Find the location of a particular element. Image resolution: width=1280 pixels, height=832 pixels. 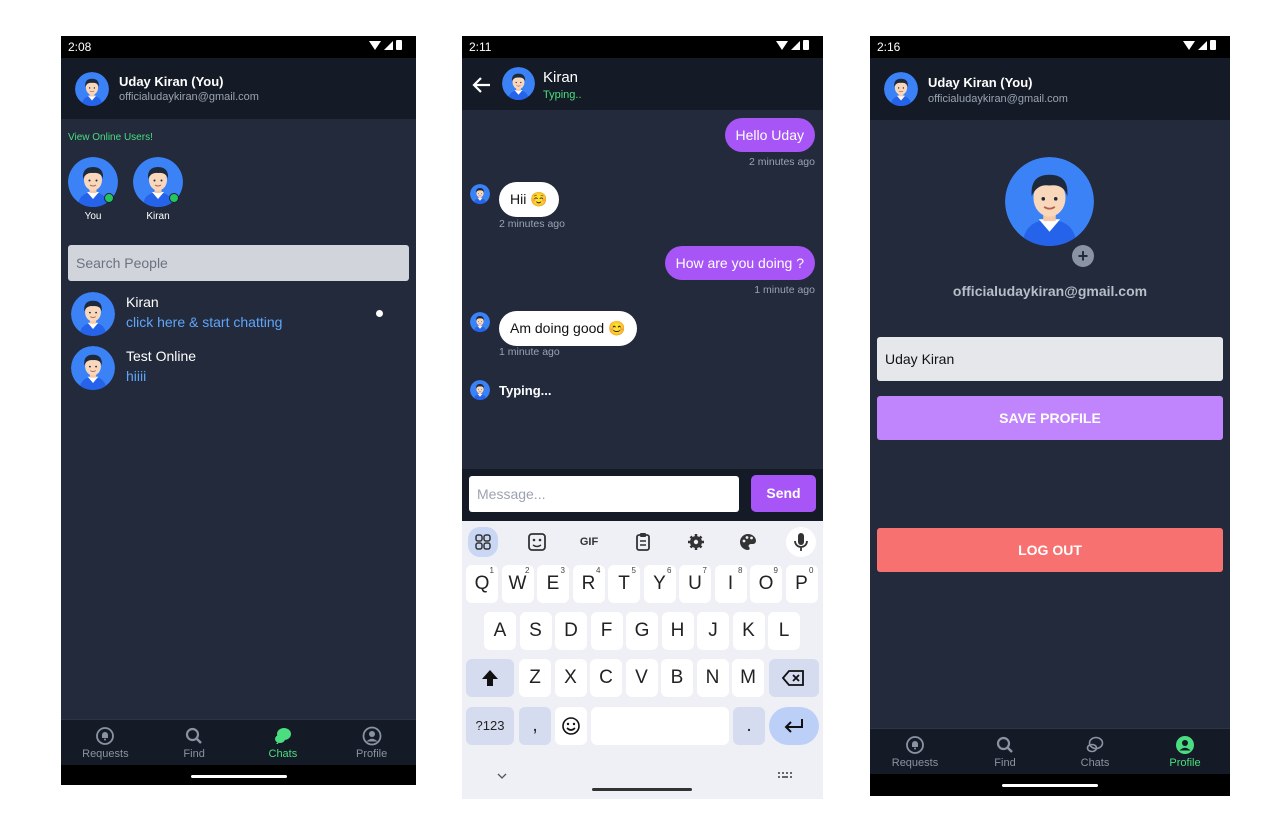

space-key is located at coordinates (660, 726).